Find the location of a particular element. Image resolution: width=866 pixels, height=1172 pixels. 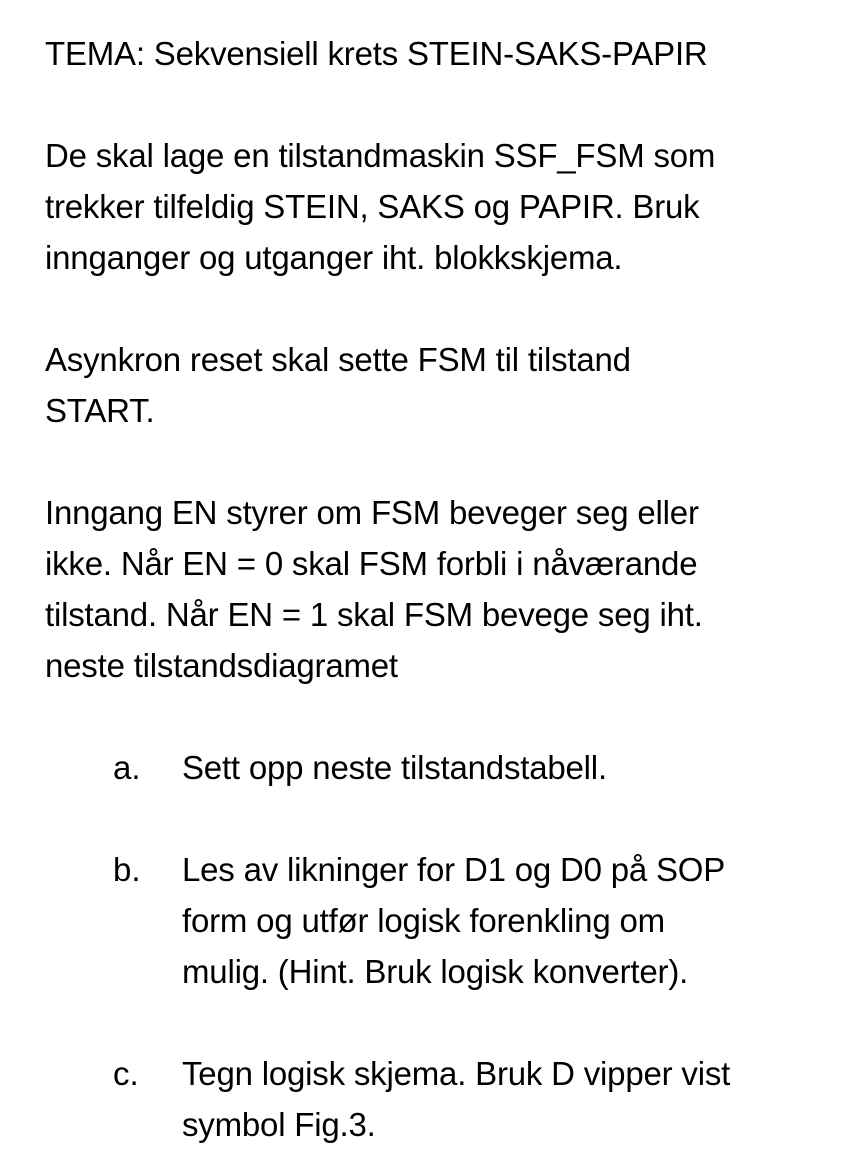

task-item-a: a. Sett opp neste tilstandstabell. is located at coordinates (445, 767).